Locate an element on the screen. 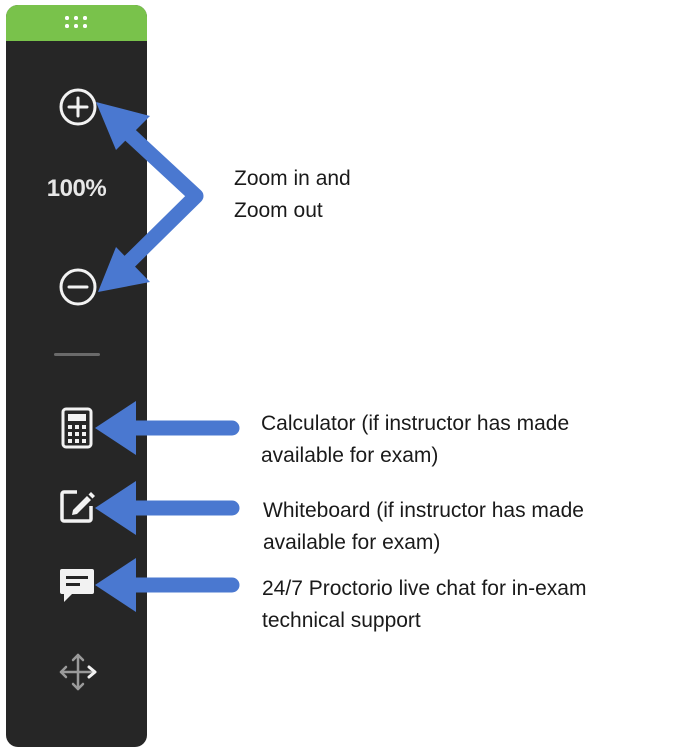  plus-circle-icon is located at coordinates (78, 107).